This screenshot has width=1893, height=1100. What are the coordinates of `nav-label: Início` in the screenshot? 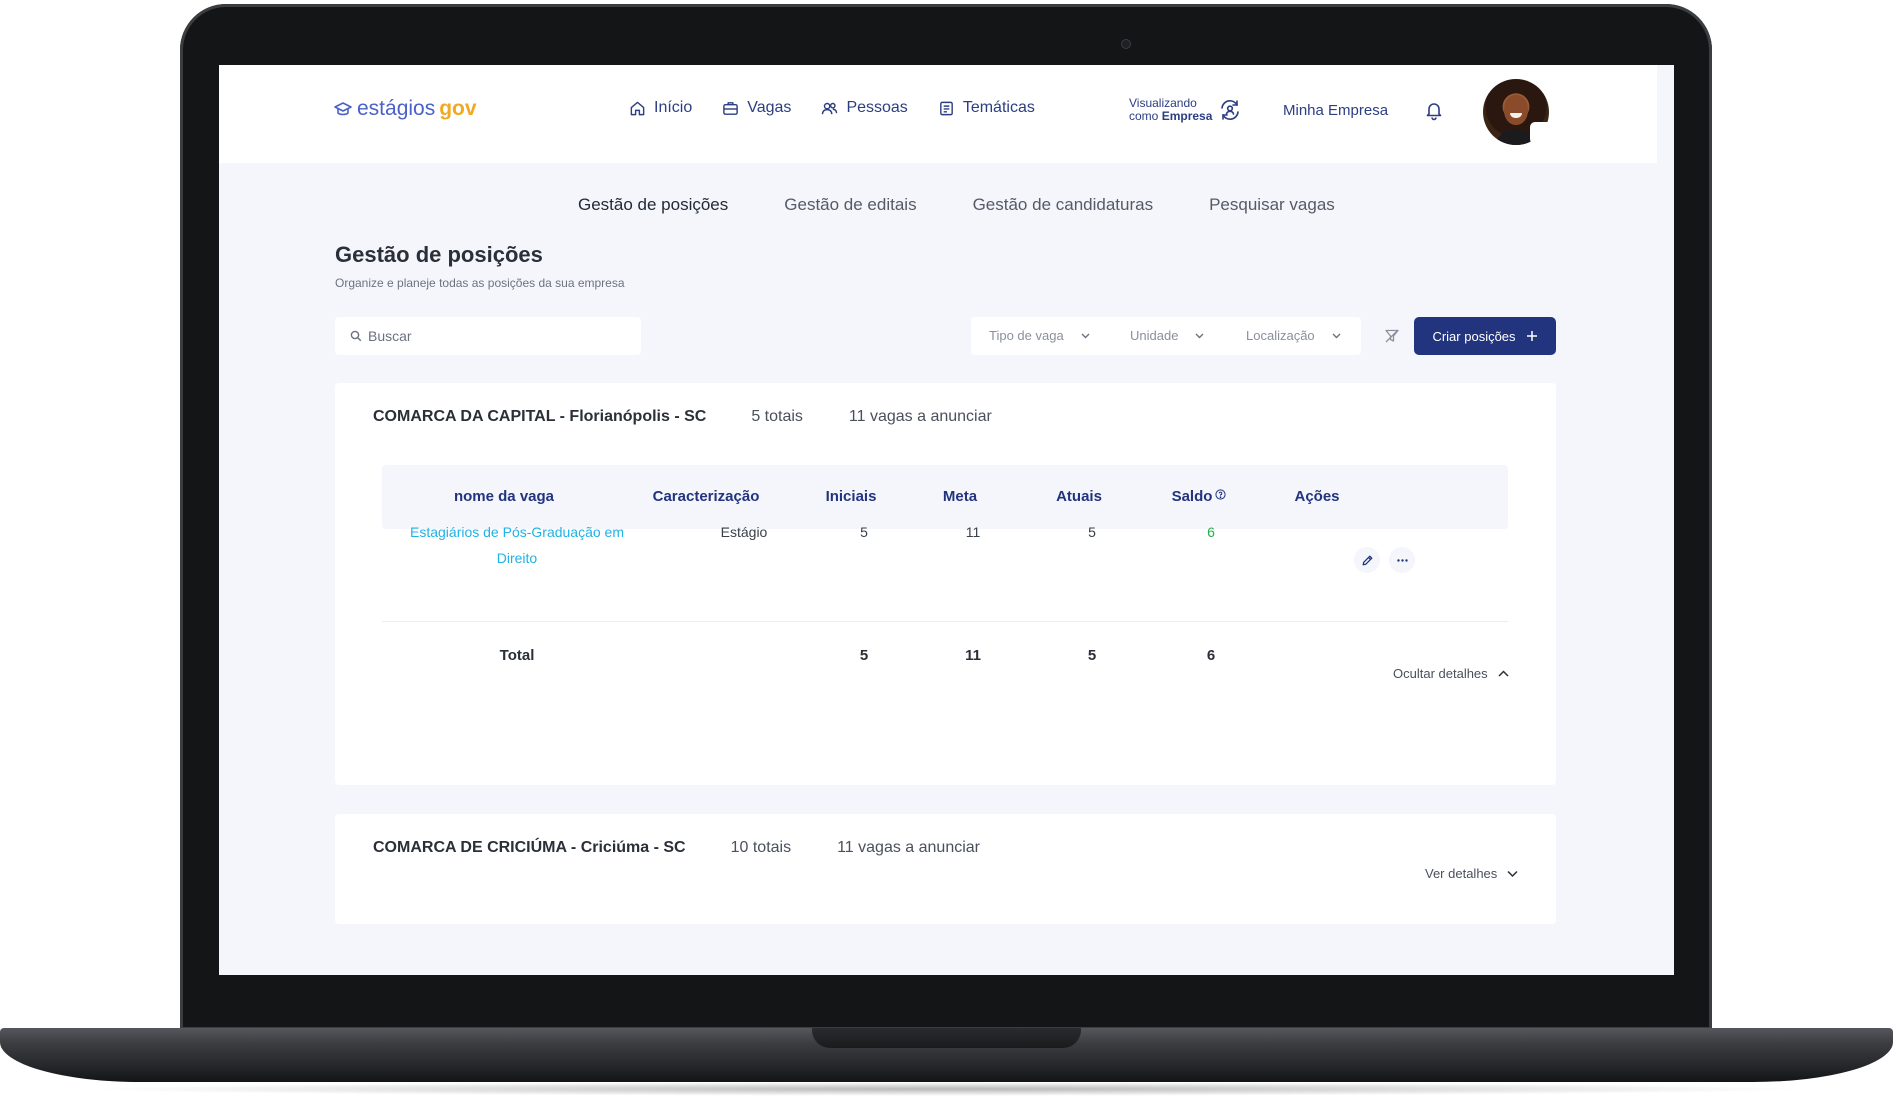 It's located at (673, 107).